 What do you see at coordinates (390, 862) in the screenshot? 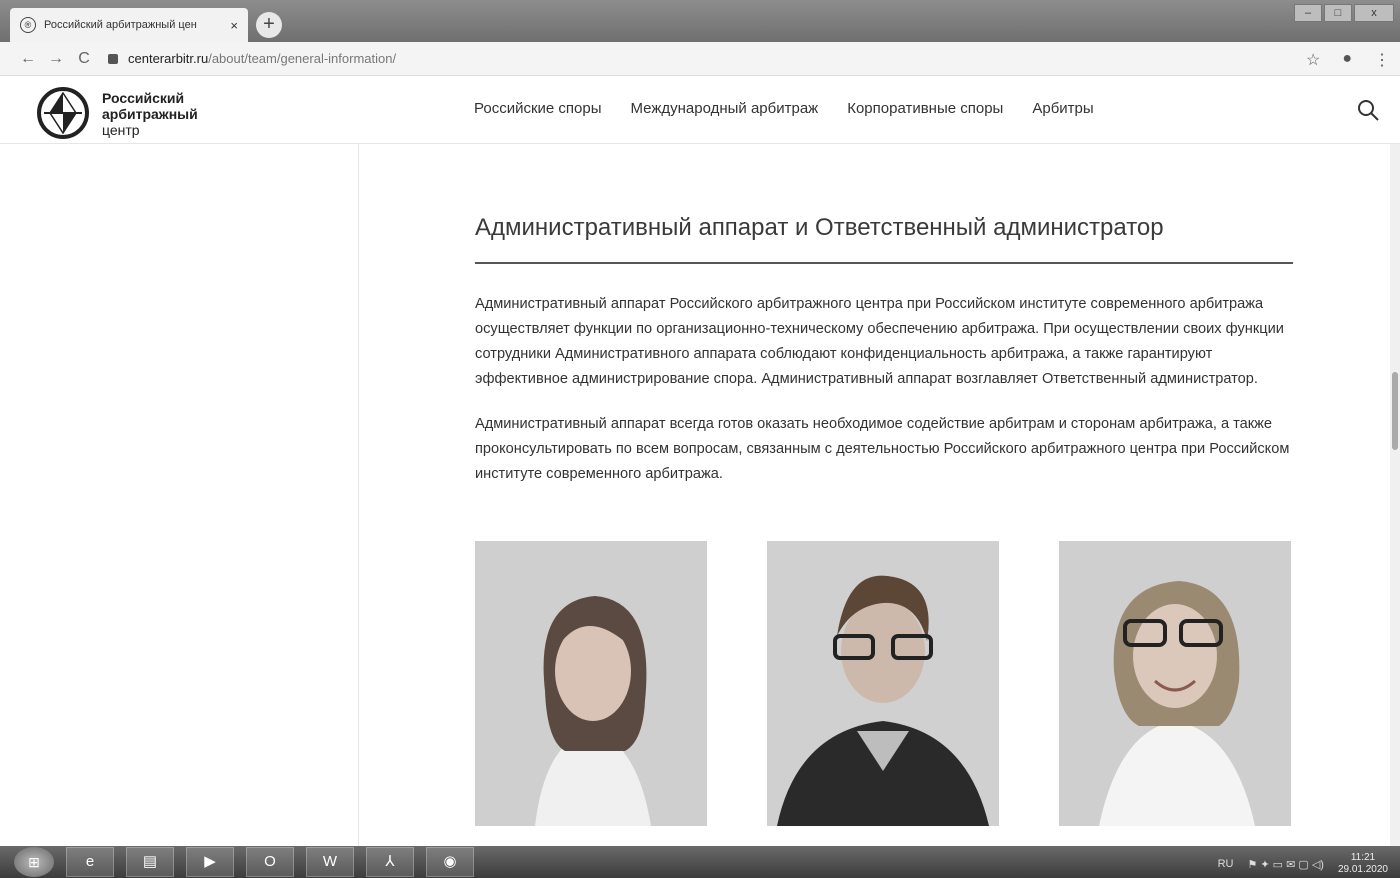
I see `taskbar-acrobat-icon: ⅄` at bounding box center [390, 862].